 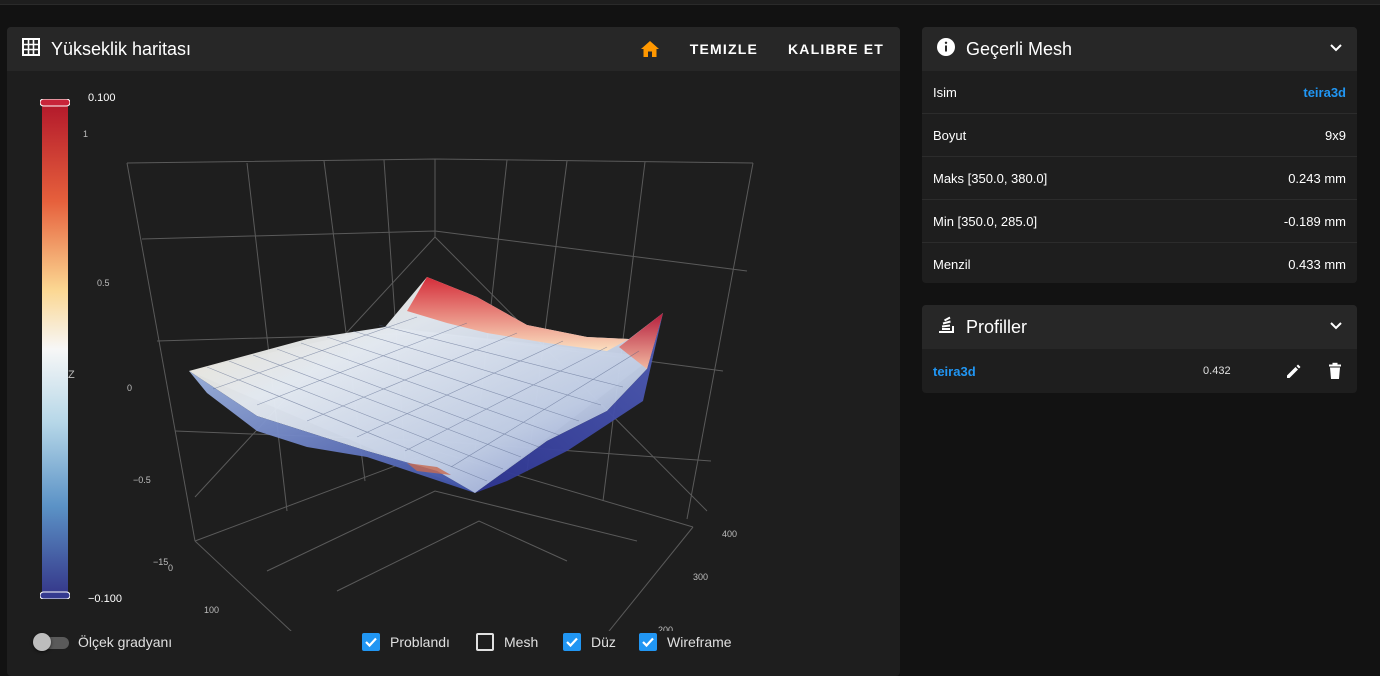 I want to click on profile-range: 0.432, so click(x=1217, y=371).